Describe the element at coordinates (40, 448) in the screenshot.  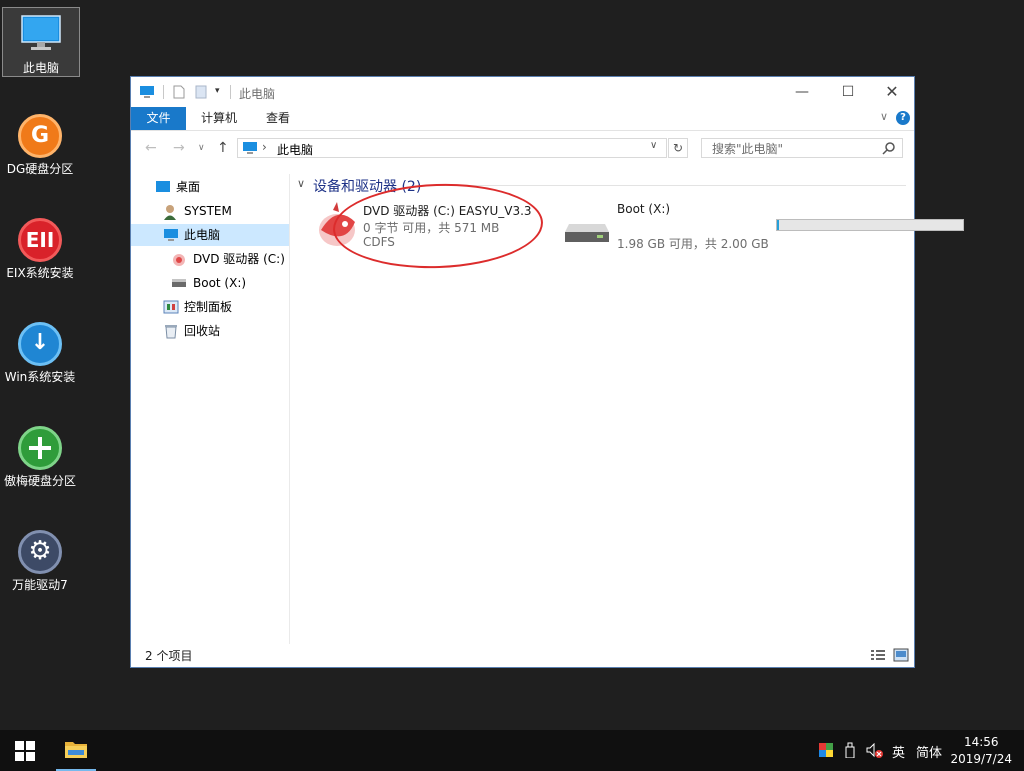
I see `aomei-partition-icon` at that location.